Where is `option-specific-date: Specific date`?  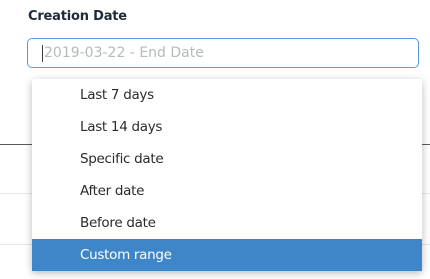
option-specific-date: Specific date is located at coordinates (227, 159).